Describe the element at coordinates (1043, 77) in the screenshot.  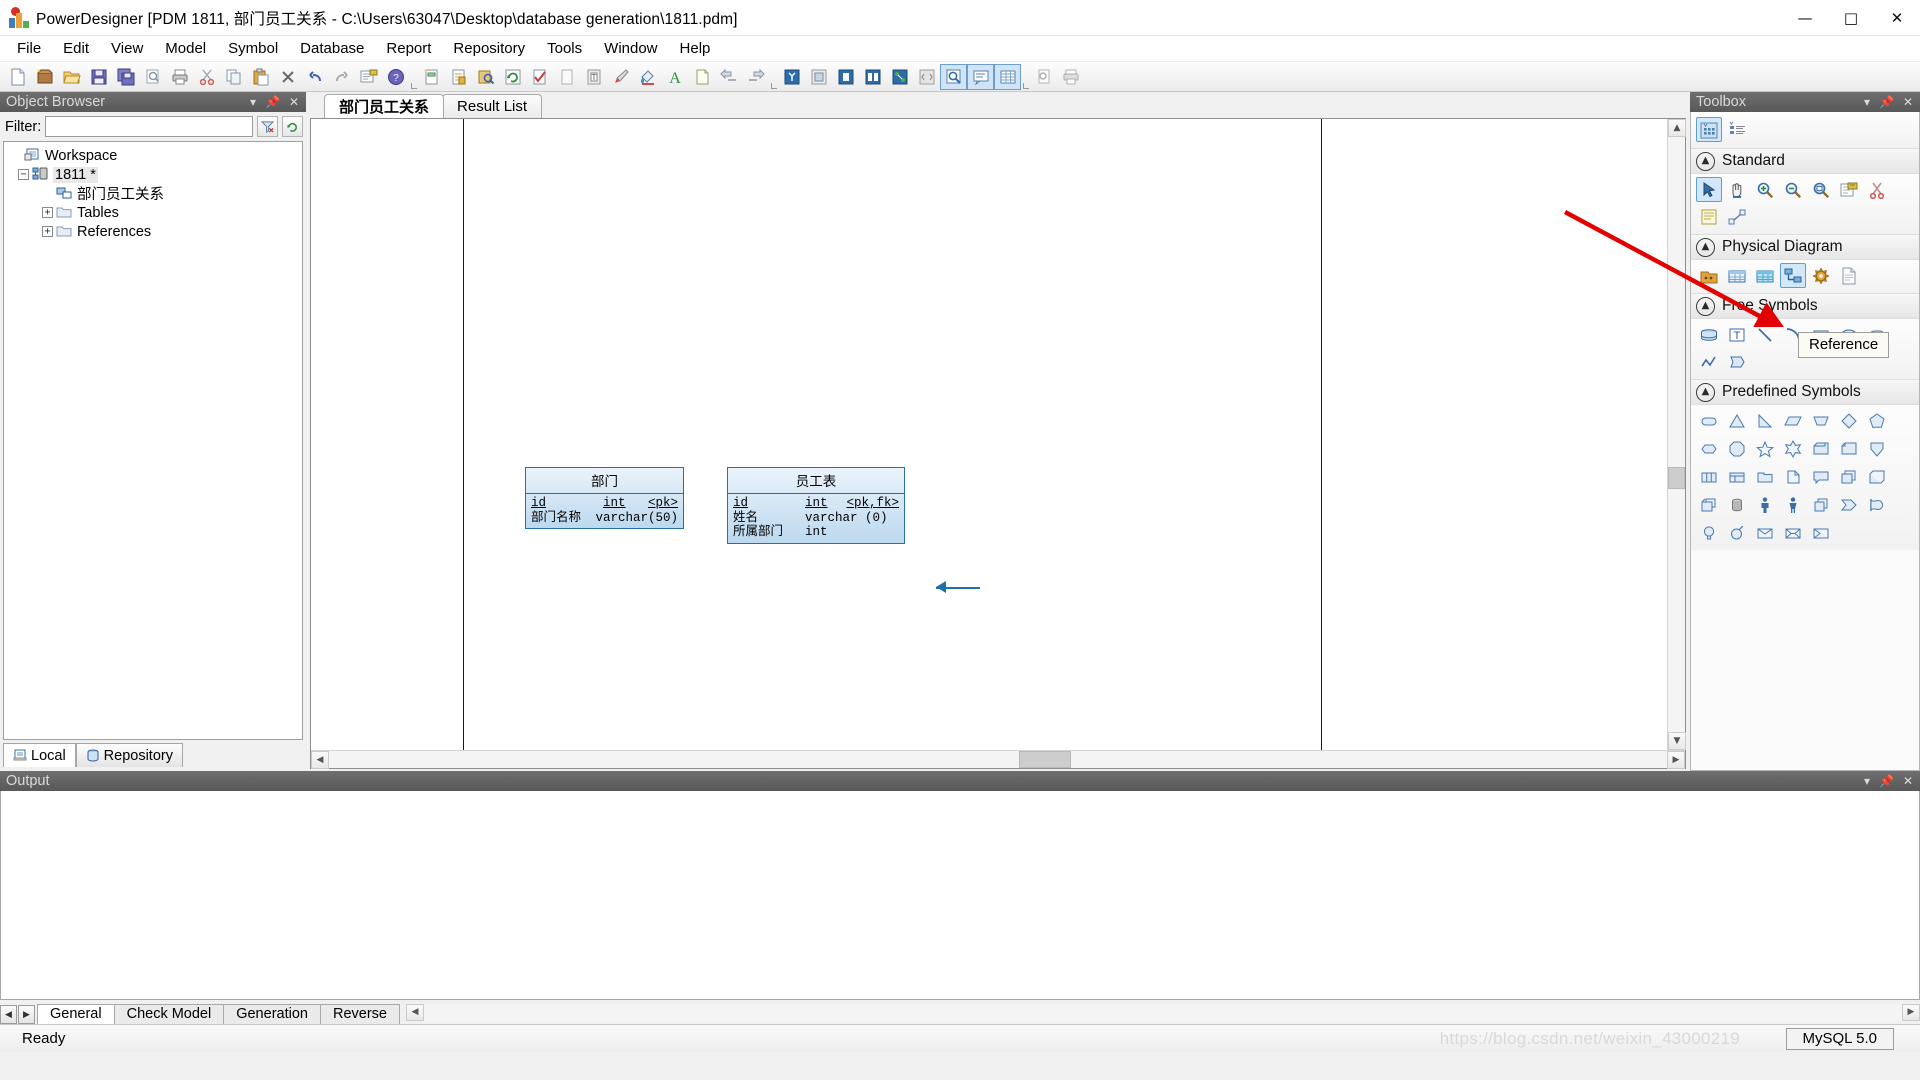
I see `zoom-page-icon` at that location.